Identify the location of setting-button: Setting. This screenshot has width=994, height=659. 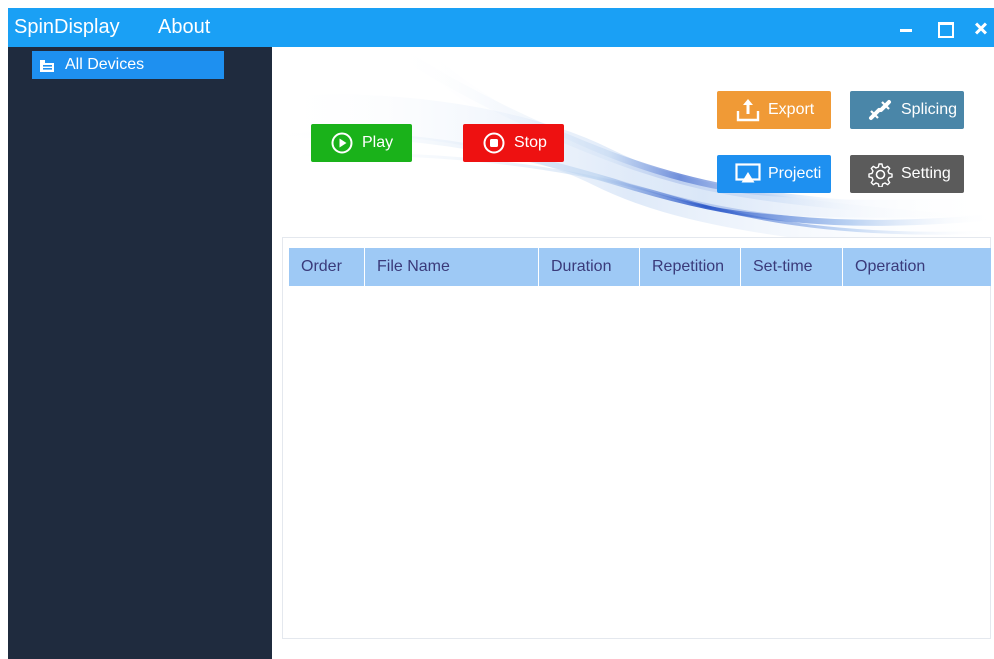
(907, 174).